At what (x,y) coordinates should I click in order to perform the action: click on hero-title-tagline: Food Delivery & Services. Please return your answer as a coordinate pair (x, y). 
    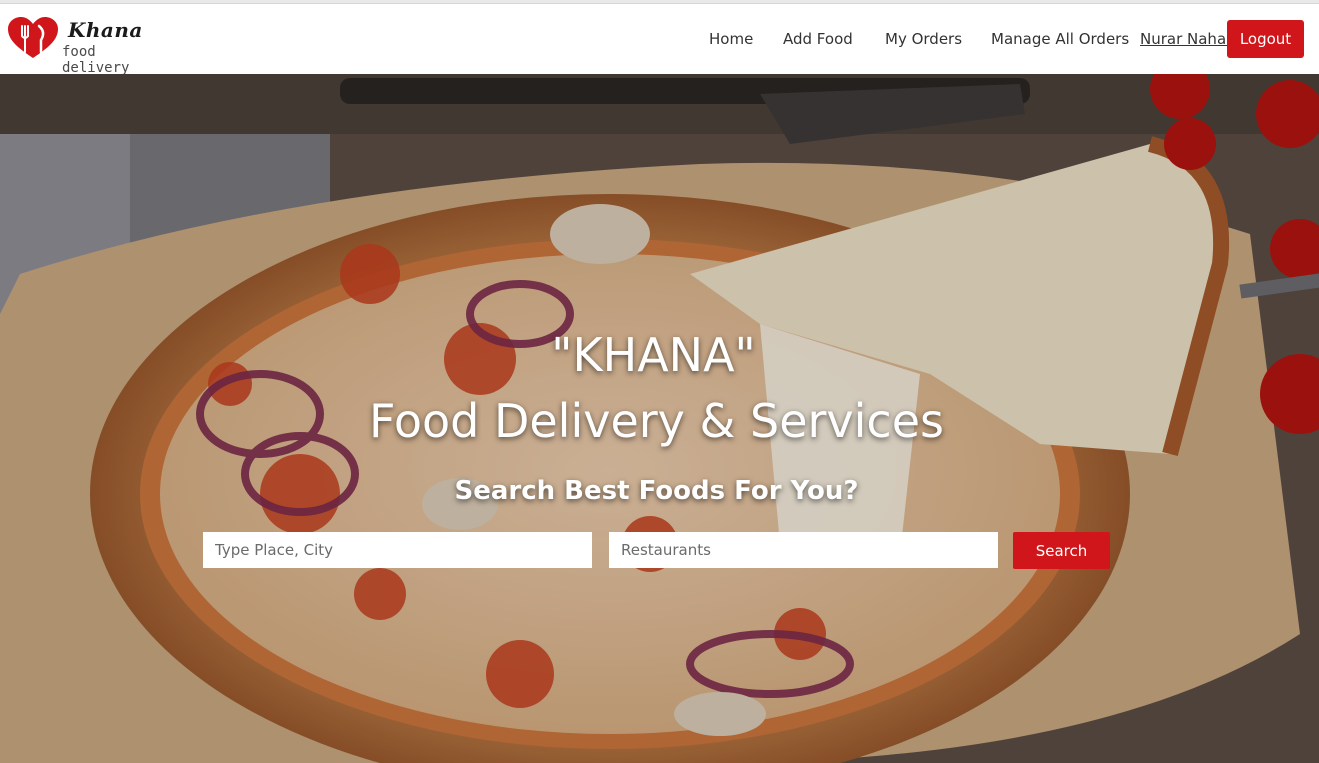
    Looking at the image, I should click on (656, 421).